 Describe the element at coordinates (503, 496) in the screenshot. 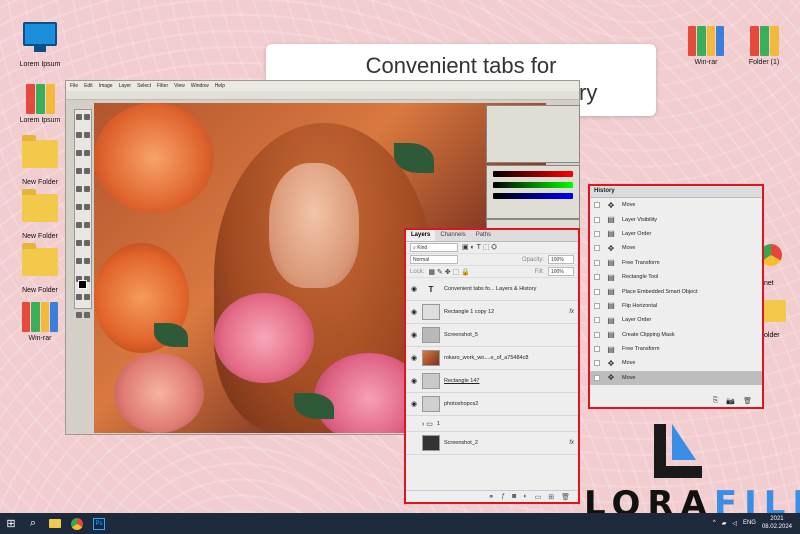

I see `fx-icon: ƒ` at that location.